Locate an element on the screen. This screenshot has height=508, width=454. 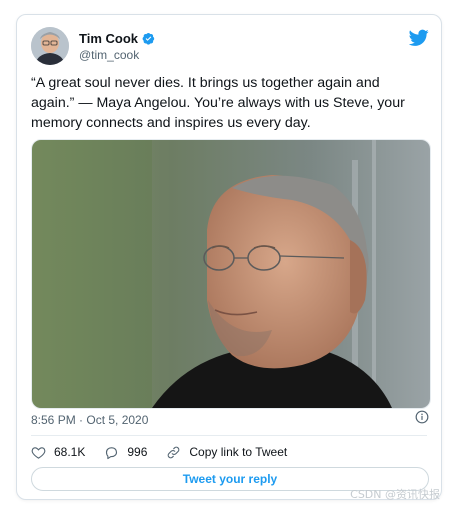
twitter-bird-icon is located at coordinates (419, 38).